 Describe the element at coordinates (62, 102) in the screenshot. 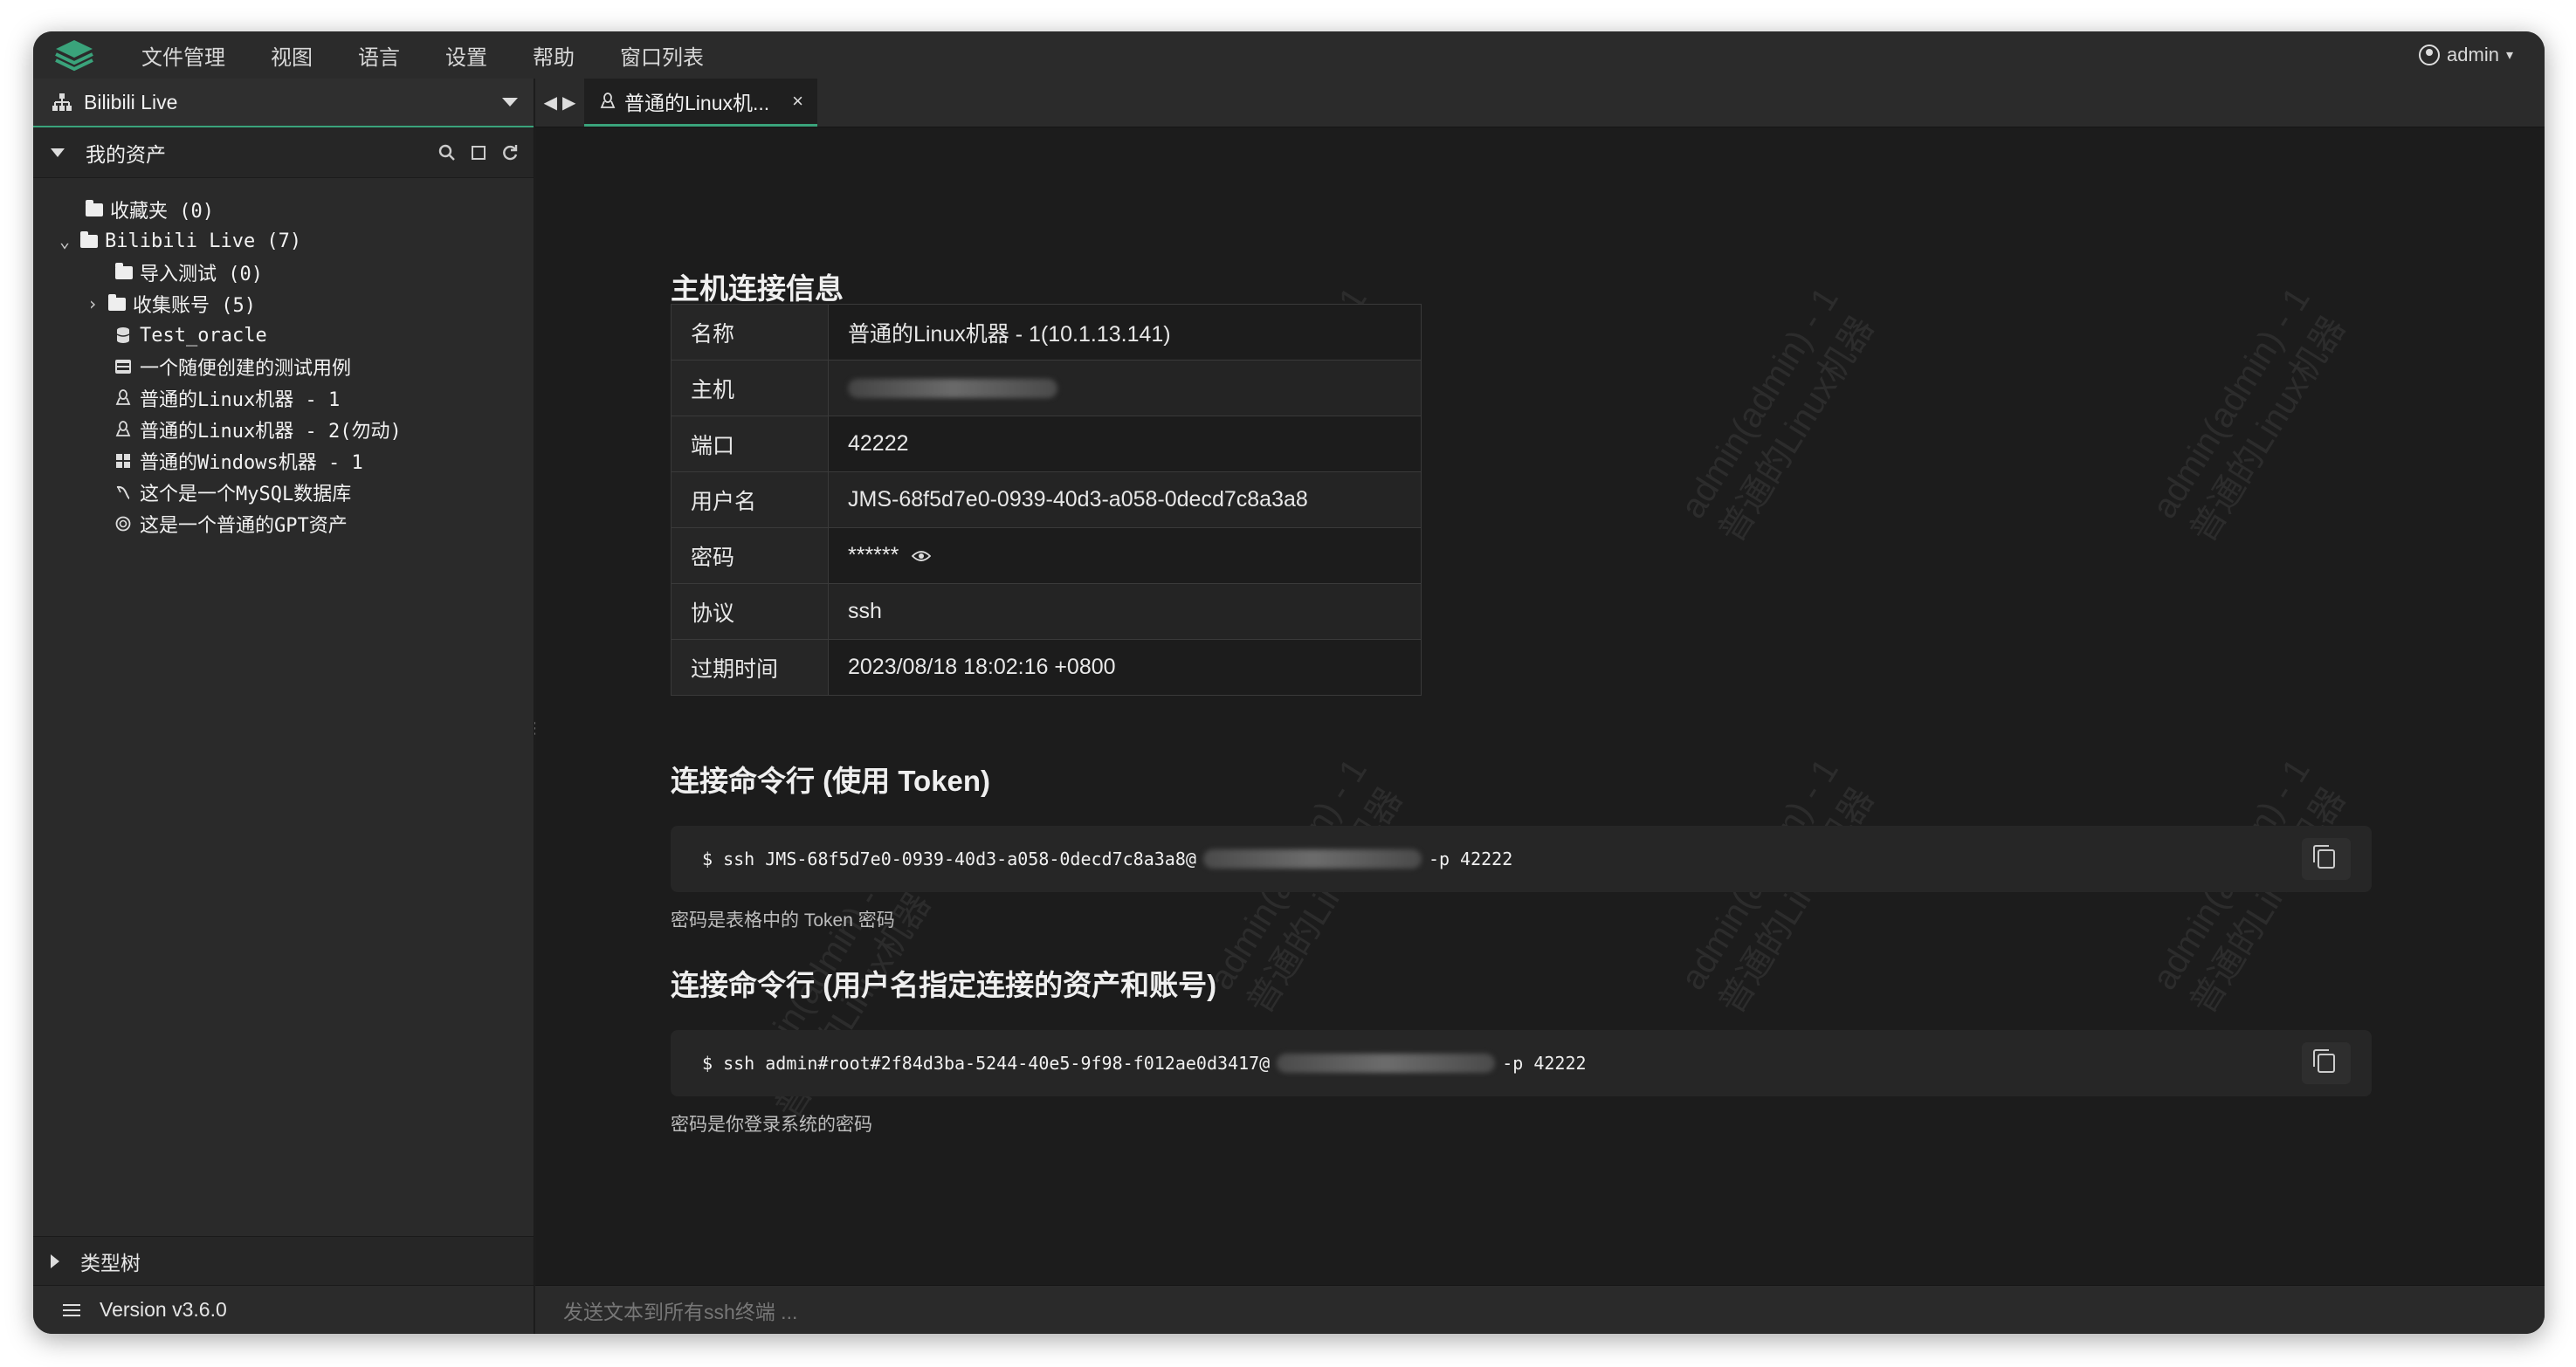

I see `org-tree-icon` at that location.